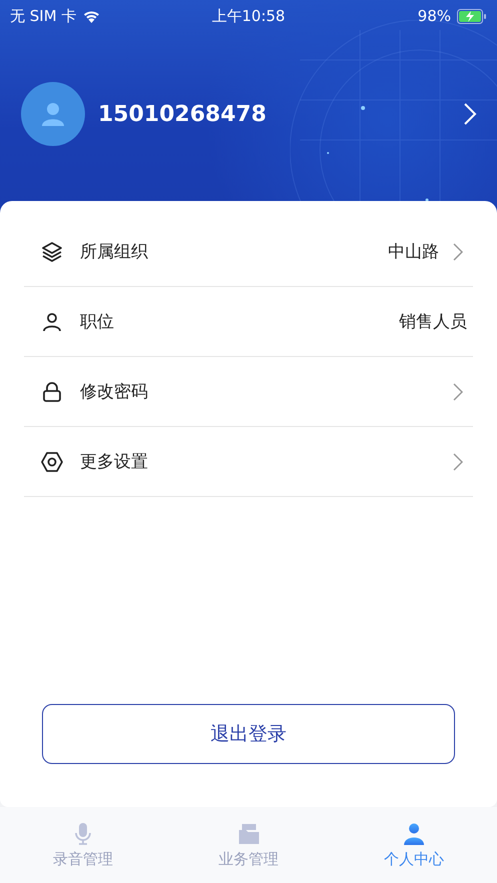 This screenshot has height=883, width=497. Describe the element at coordinates (183, 114) in the screenshot. I see `phone-number: 15010268478` at that location.